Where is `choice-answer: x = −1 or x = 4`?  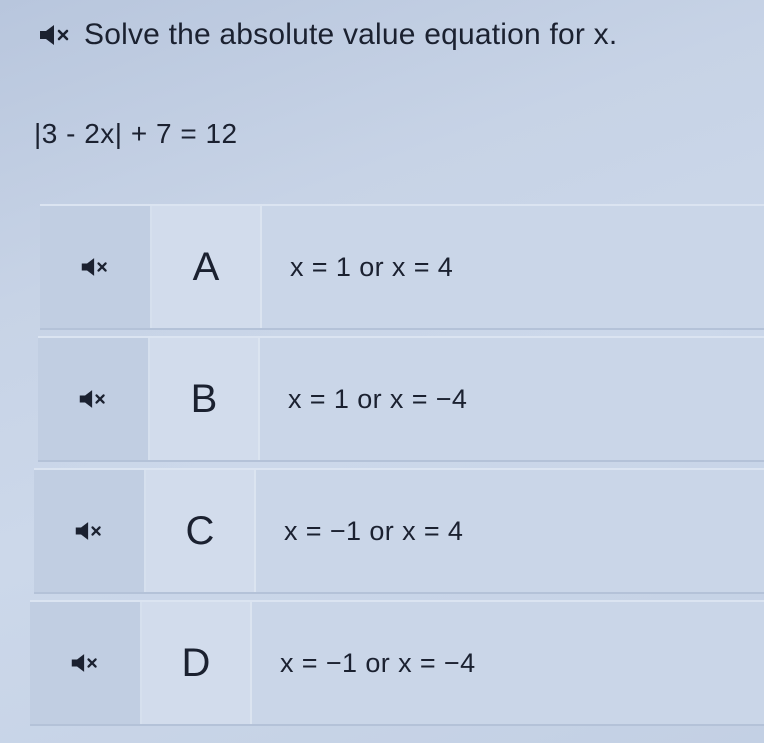
choice-answer: x = −1 or x = 4 is located at coordinates (374, 530).